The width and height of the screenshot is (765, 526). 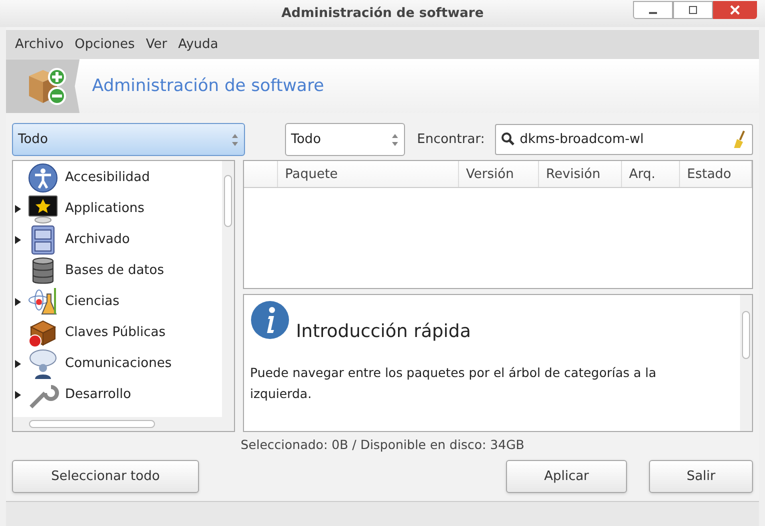 What do you see at coordinates (117, 240) in the screenshot?
I see `tree-item: Archivado` at bounding box center [117, 240].